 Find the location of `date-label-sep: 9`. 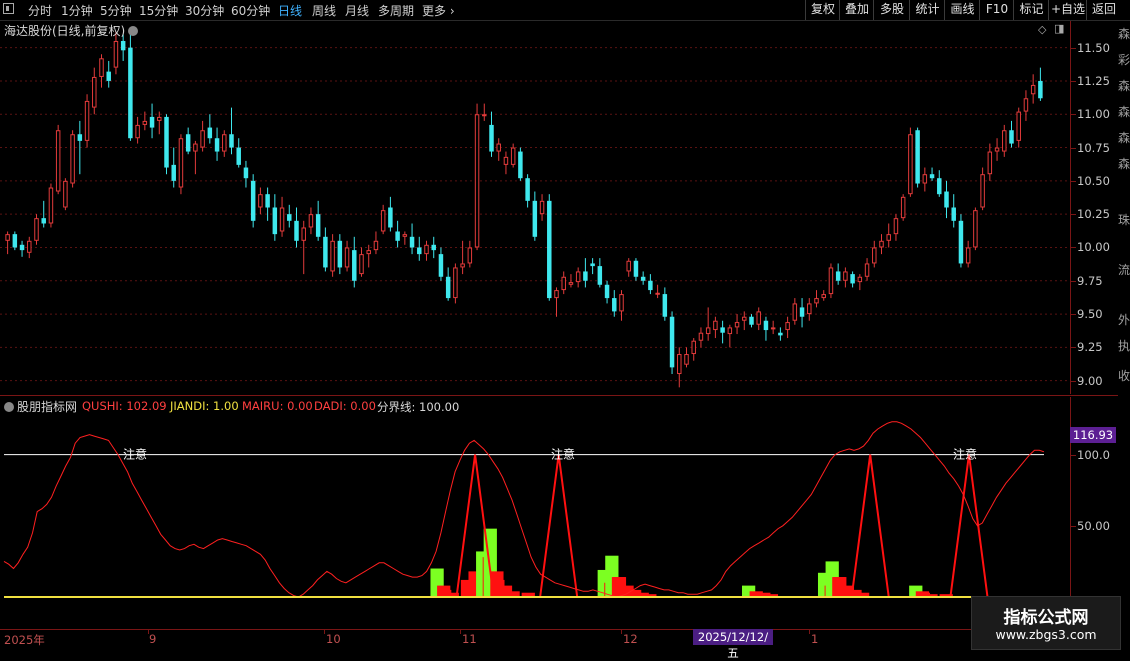

date-label-sep: 9 is located at coordinates (153, 639).